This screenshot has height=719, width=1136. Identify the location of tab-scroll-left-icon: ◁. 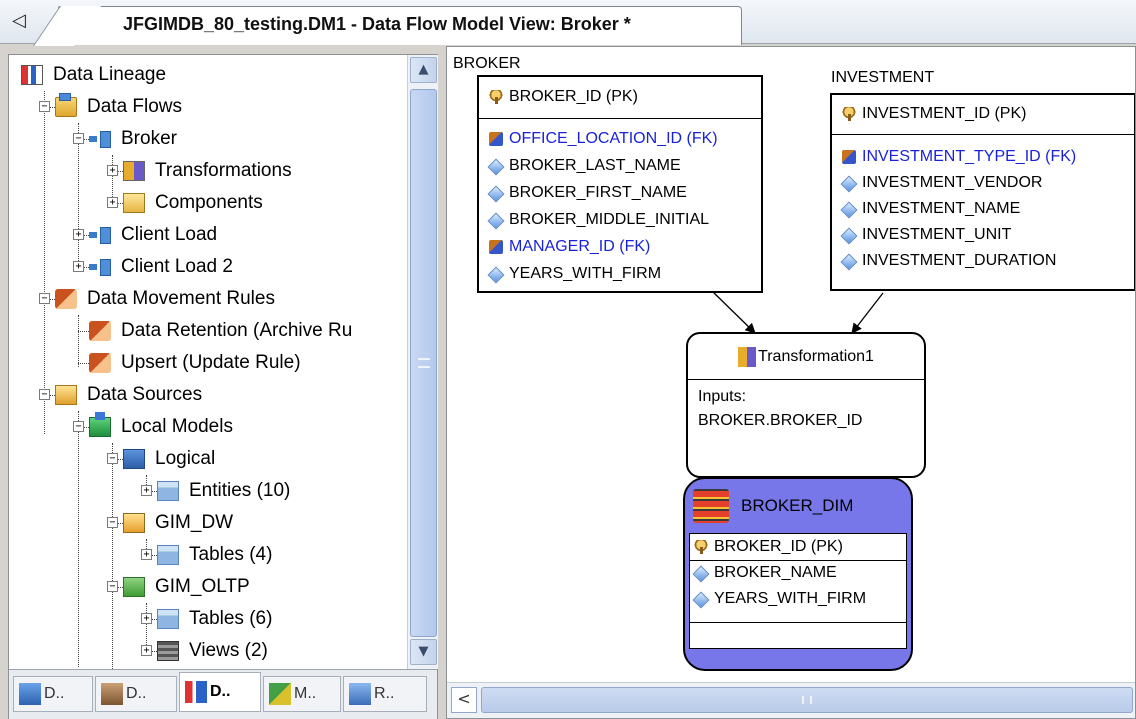
(19, 20).